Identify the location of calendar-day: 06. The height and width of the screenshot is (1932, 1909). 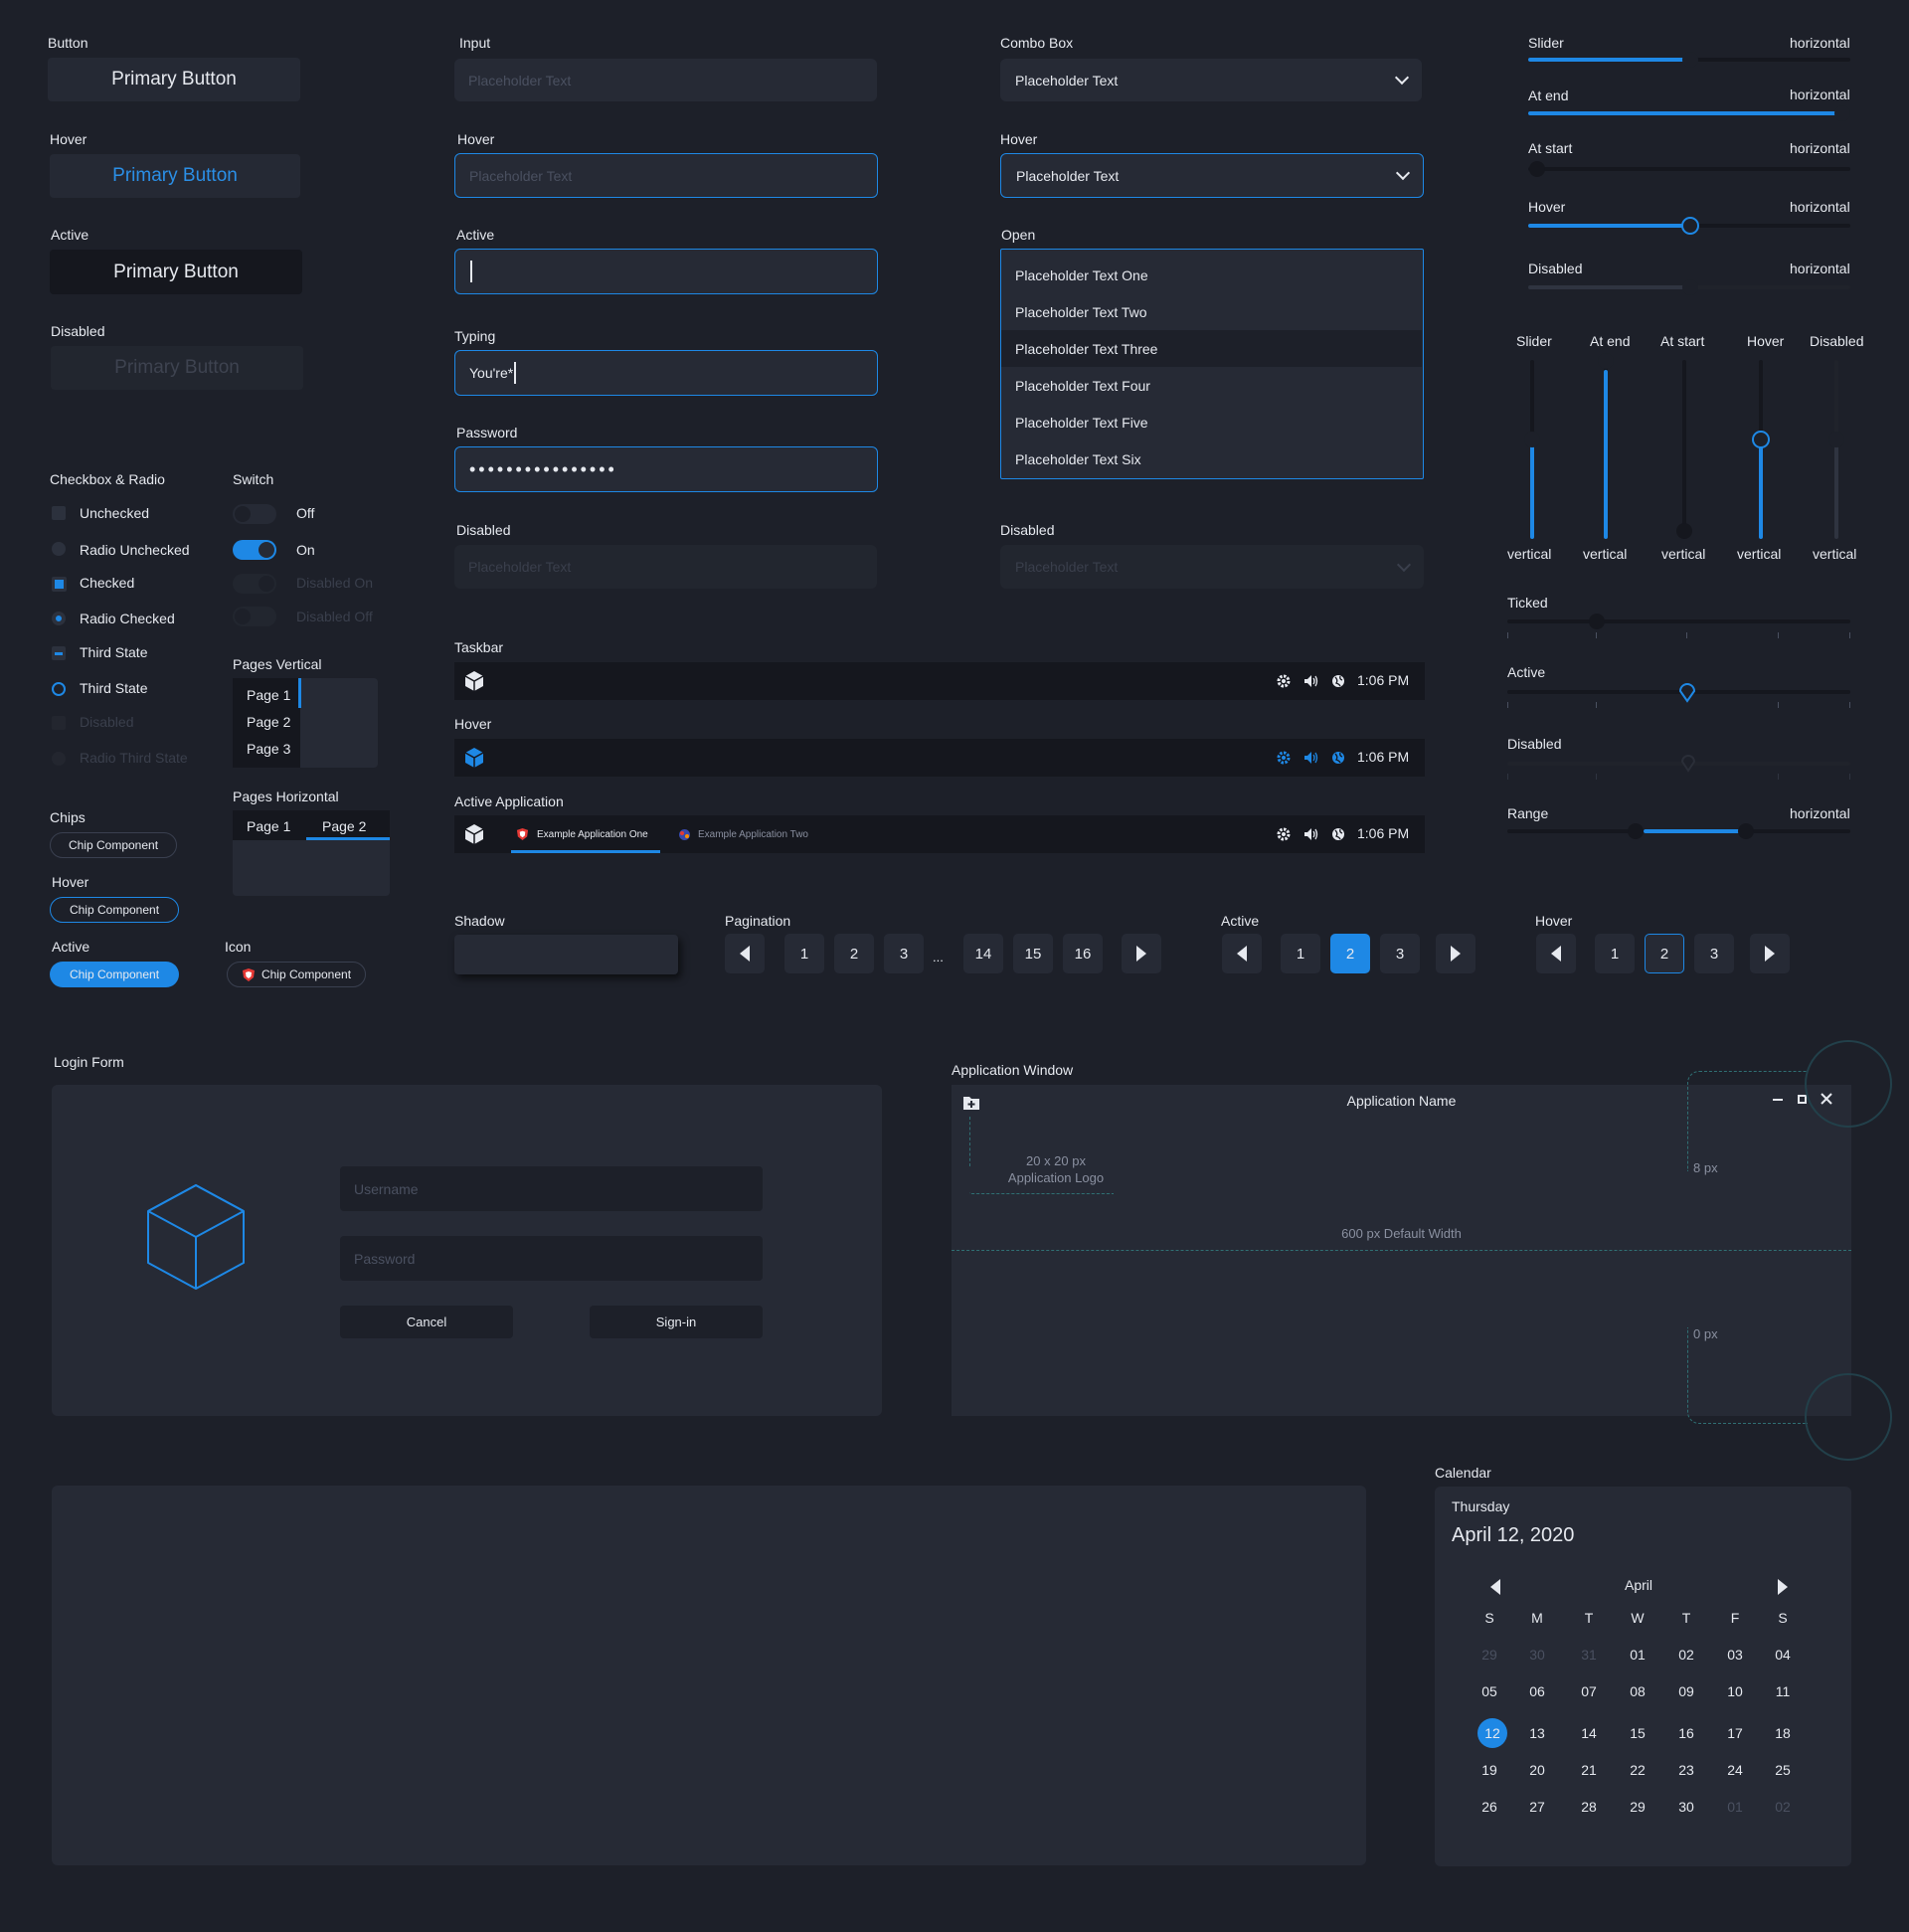
(1537, 1691).